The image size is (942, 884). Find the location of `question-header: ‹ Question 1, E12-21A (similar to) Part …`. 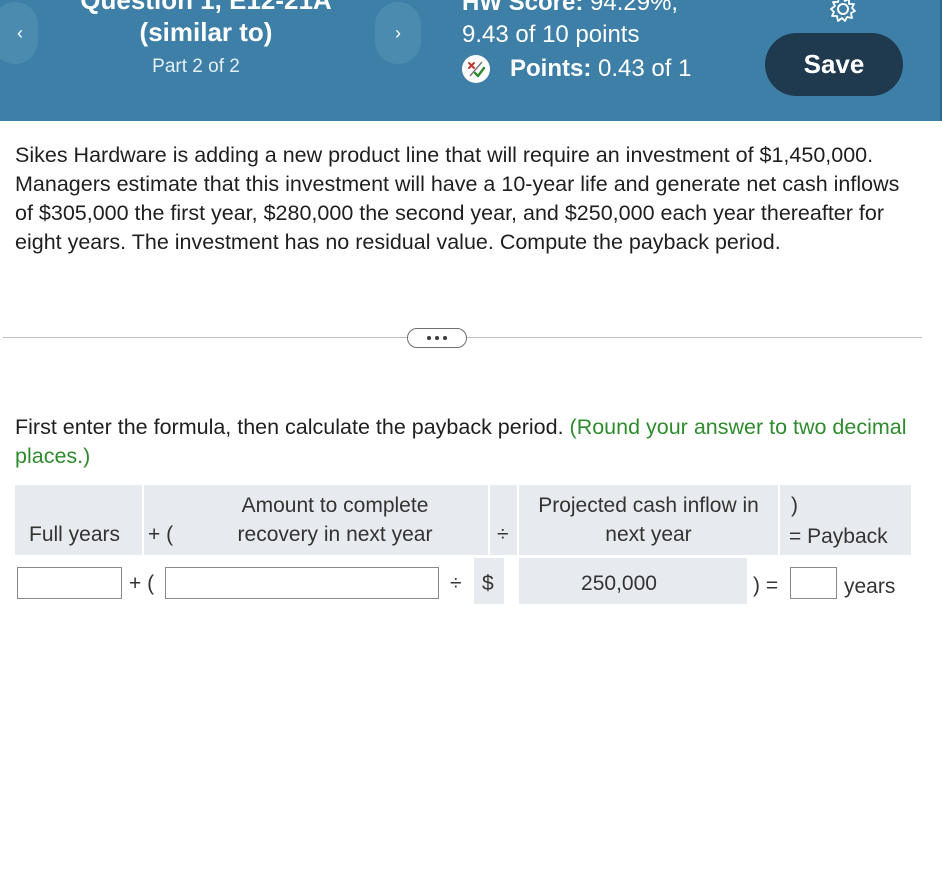

question-header: ‹ Question 1, E12-21A (similar to) Part … is located at coordinates (471, 60).